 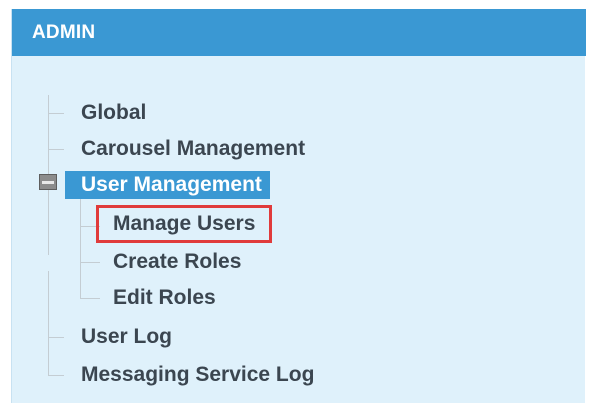 I want to click on tree-item-carousel-management: Carousel Management, so click(x=193, y=149).